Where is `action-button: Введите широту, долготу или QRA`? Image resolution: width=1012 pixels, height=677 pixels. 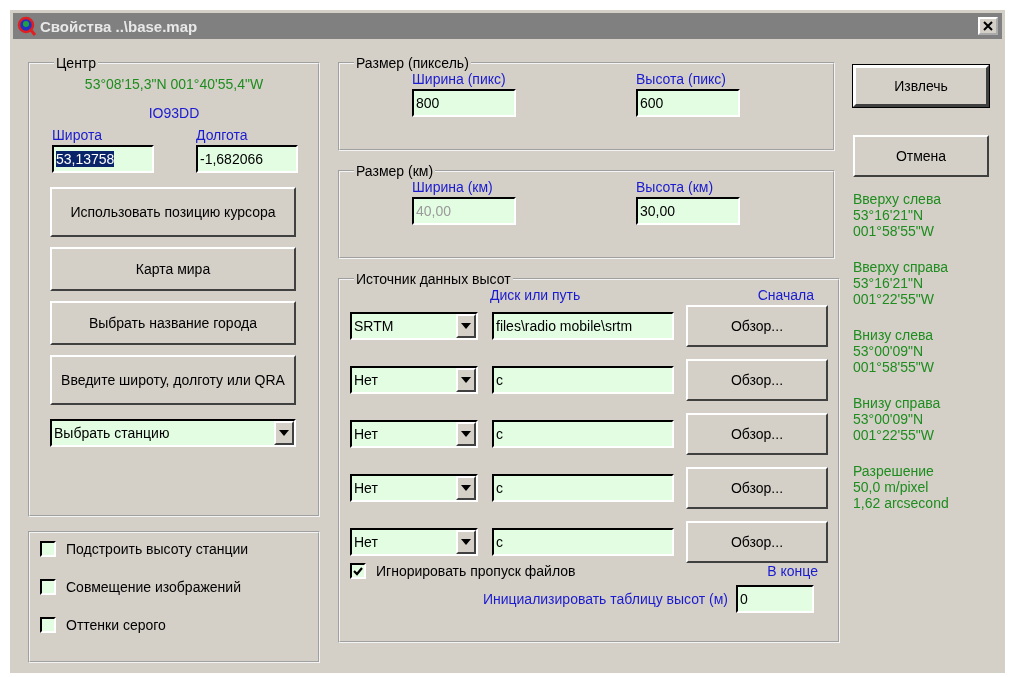 action-button: Введите широту, долготу или QRA is located at coordinates (173, 380).